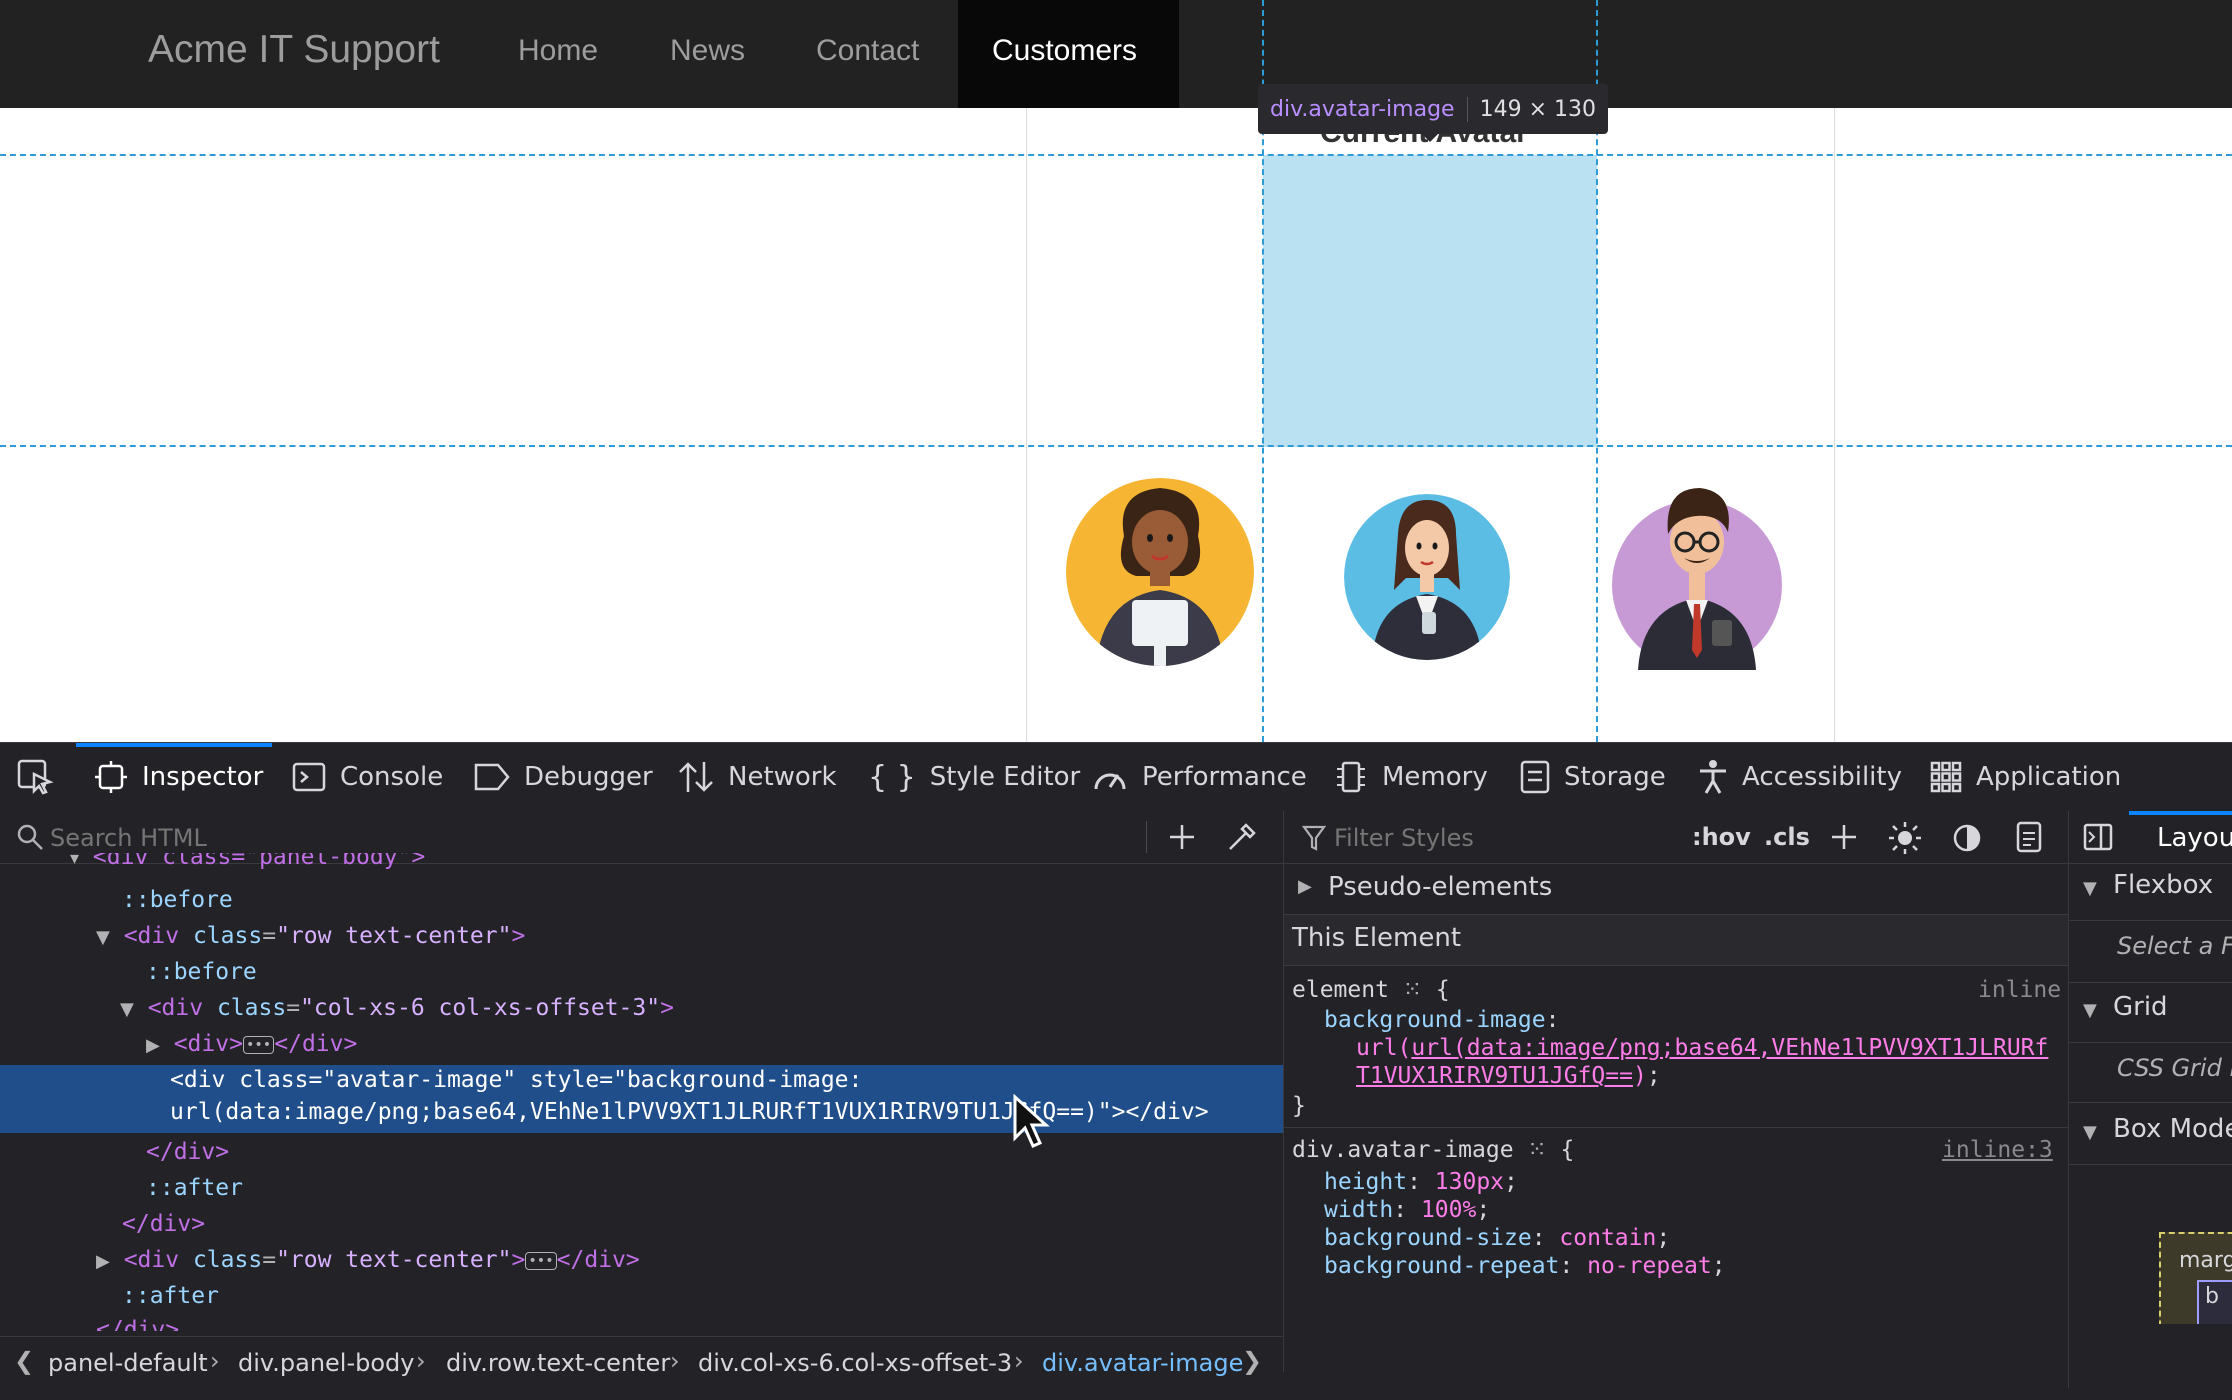  What do you see at coordinates (294, 50) in the screenshot?
I see `navbar-brand: Acme IT Support` at bounding box center [294, 50].